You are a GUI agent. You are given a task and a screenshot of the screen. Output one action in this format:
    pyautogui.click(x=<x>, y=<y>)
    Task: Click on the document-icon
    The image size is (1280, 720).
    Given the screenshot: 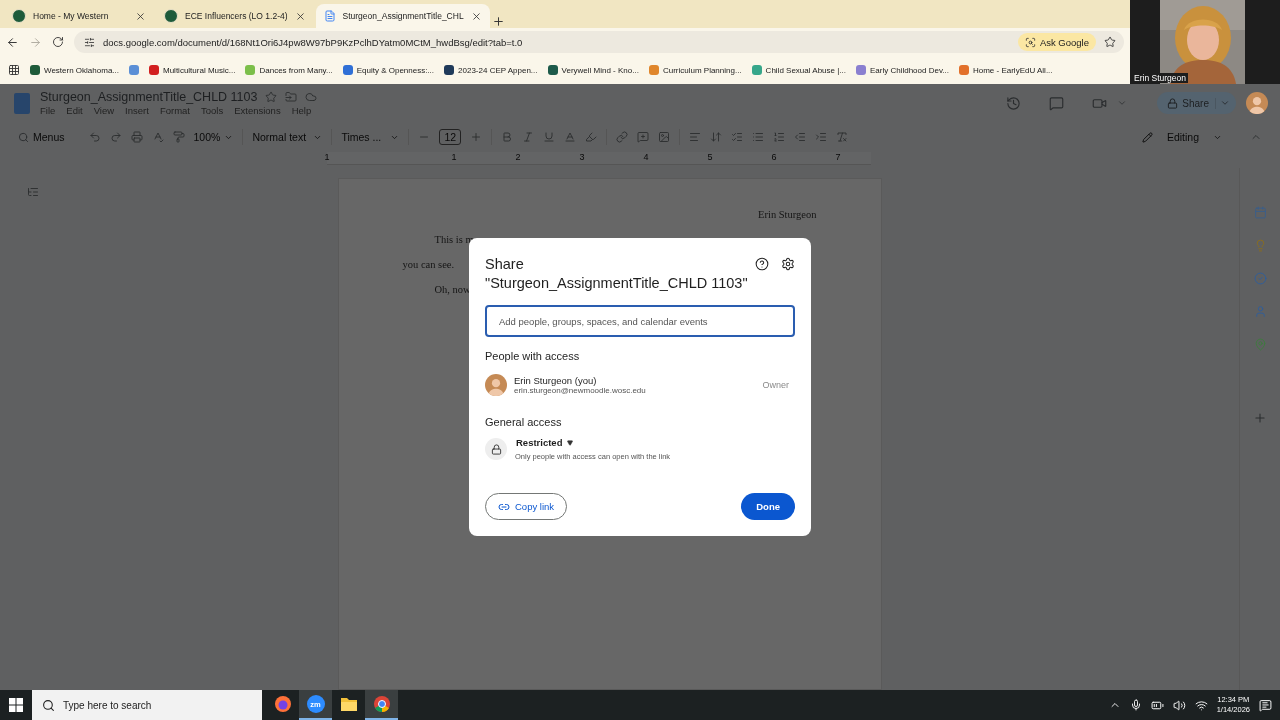 What is the action you would take?
    pyautogui.click(x=329, y=16)
    